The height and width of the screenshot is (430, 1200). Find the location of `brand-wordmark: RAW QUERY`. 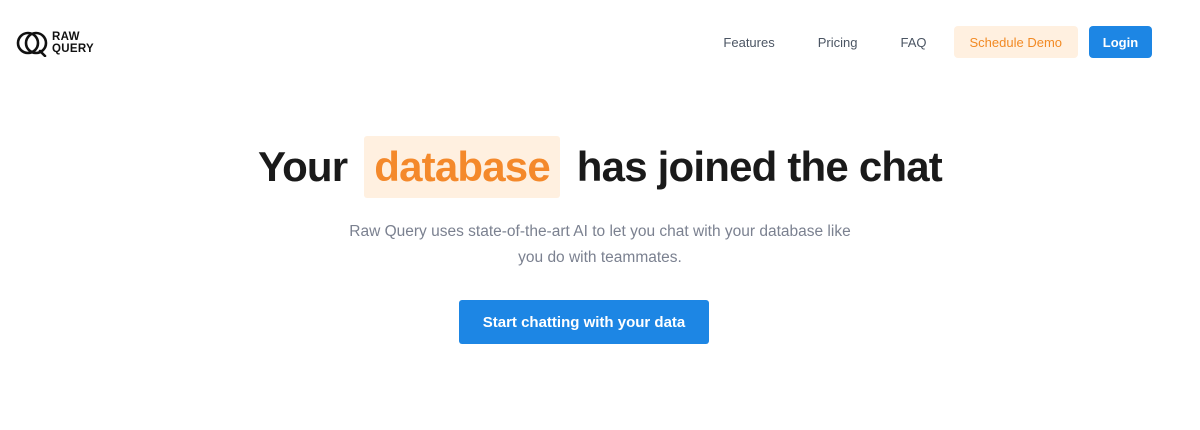

brand-wordmark: RAW QUERY is located at coordinates (73, 43).